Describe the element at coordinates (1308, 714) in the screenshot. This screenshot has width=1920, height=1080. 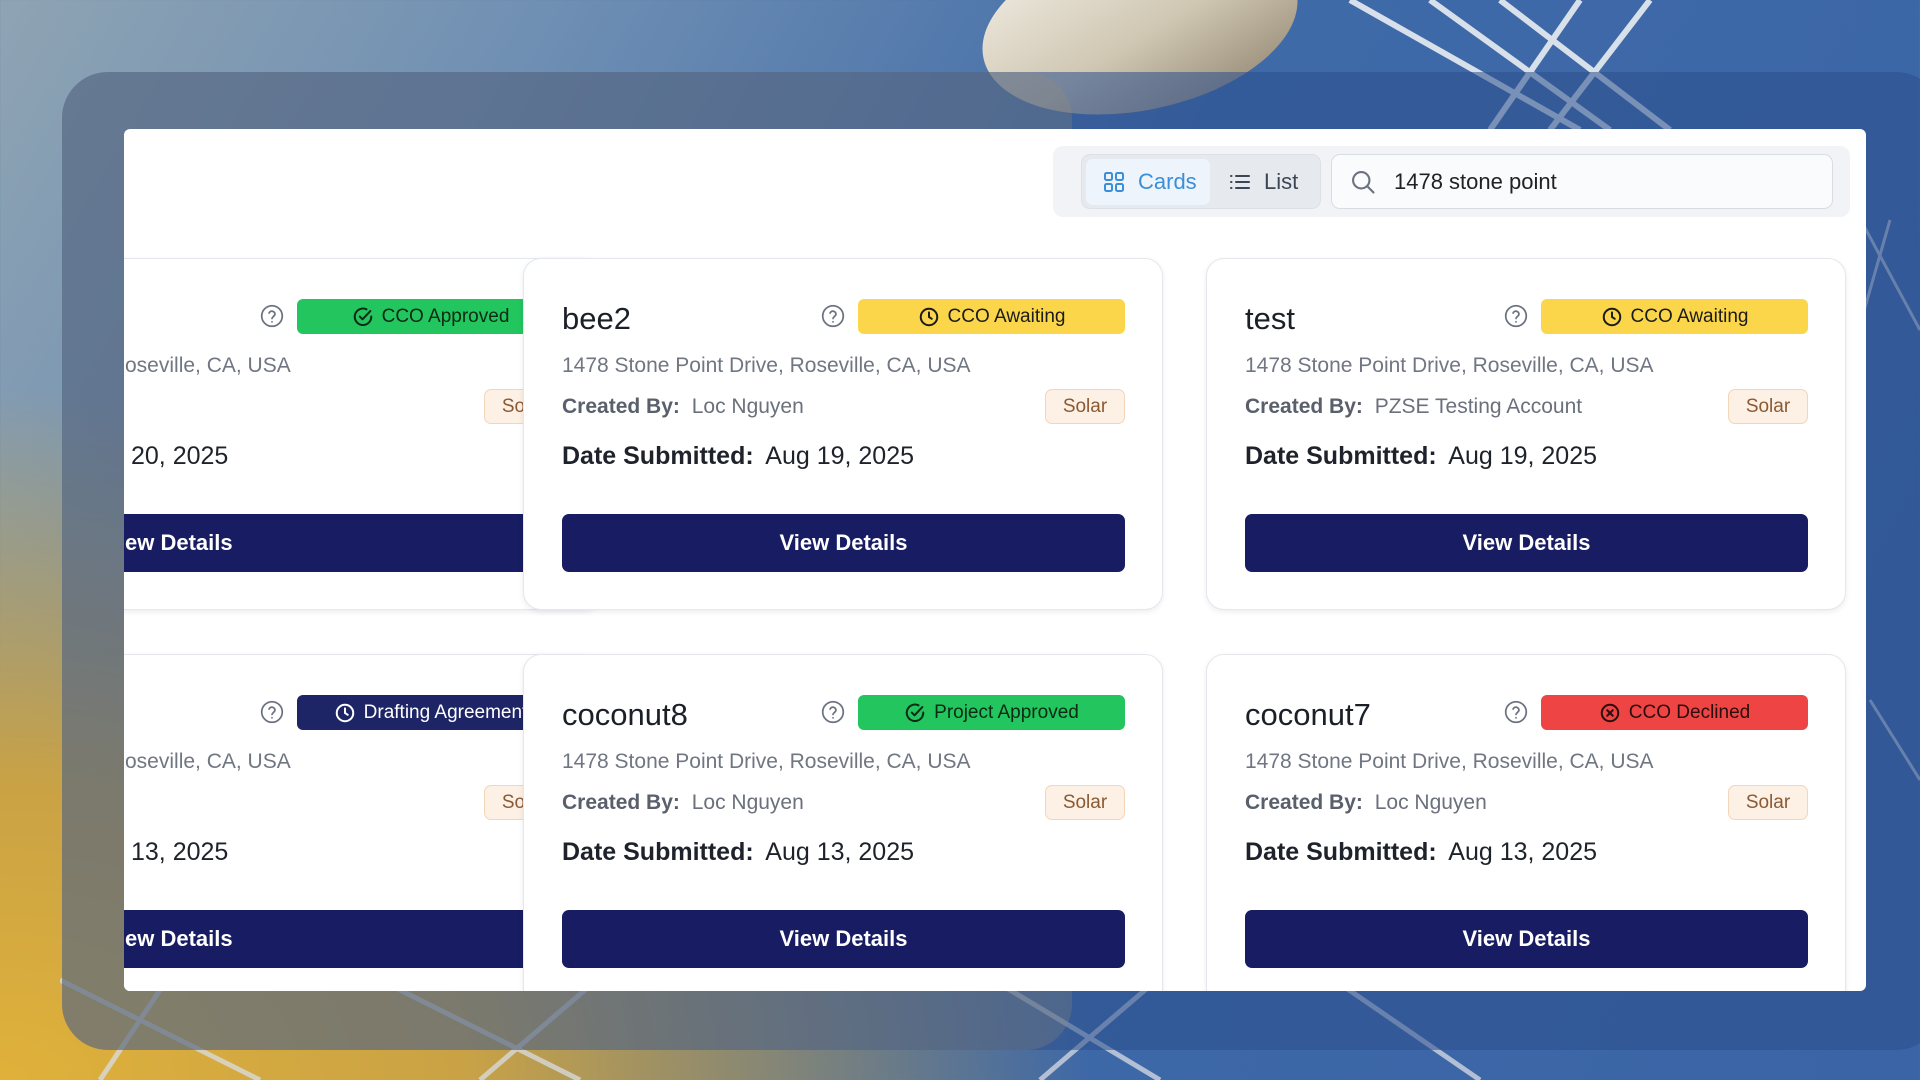
I see `project-name: coconut7` at that location.